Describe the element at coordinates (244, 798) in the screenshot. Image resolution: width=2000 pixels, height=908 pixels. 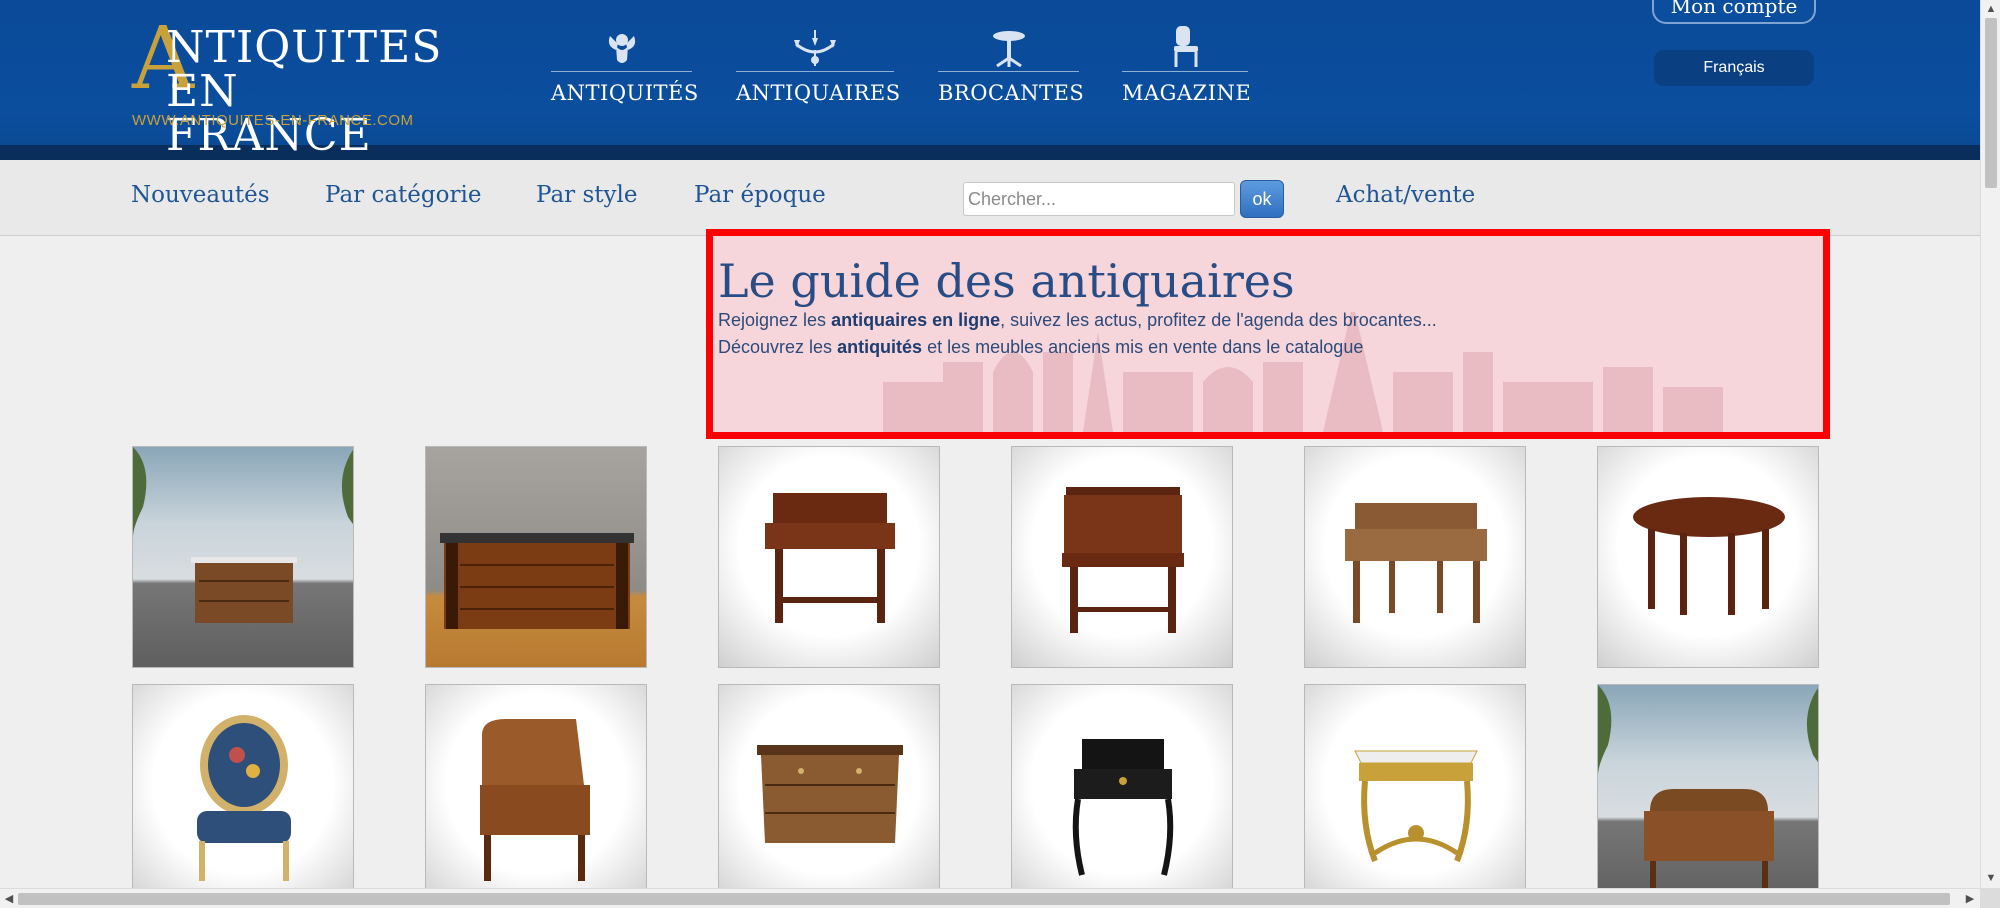
I see `upholstered-armchair-image` at that location.